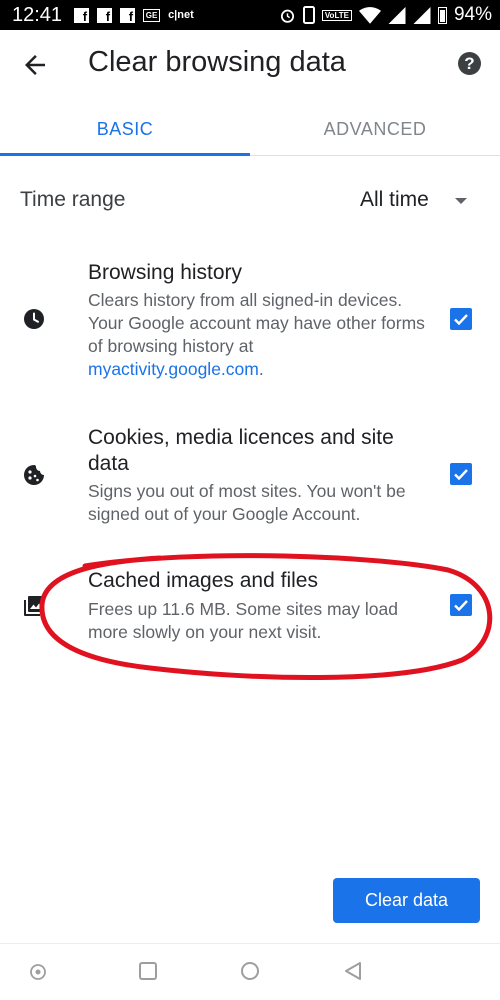  Describe the element at coordinates (38, 972) in the screenshot. I see `assistant-icon` at that location.